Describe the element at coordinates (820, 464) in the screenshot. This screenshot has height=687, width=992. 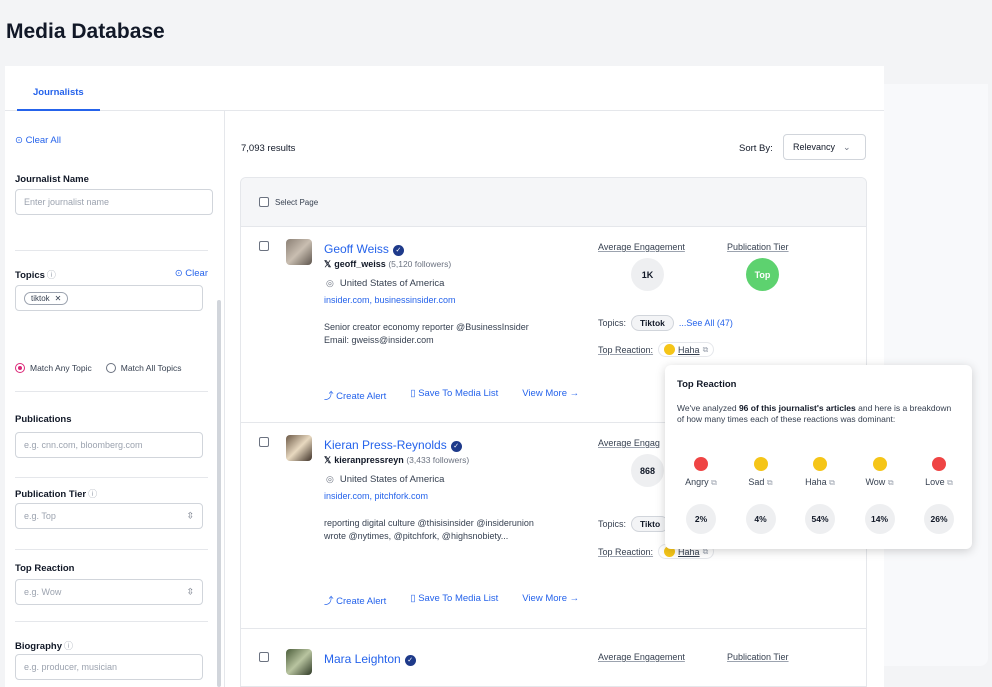
I see `haha-emoji-icon` at that location.